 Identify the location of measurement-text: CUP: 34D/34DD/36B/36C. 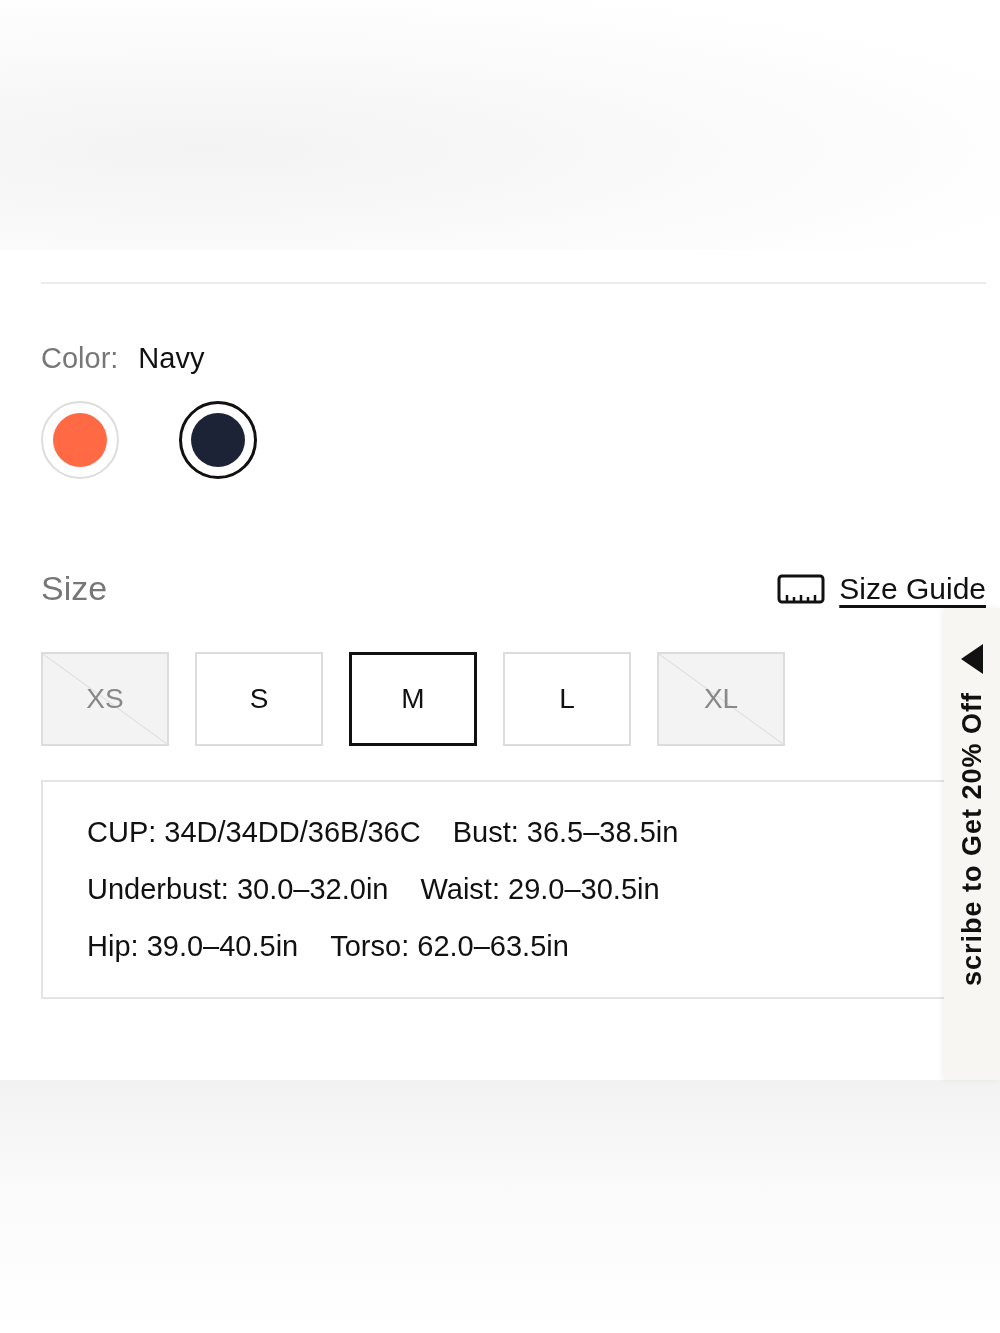
(254, 832).